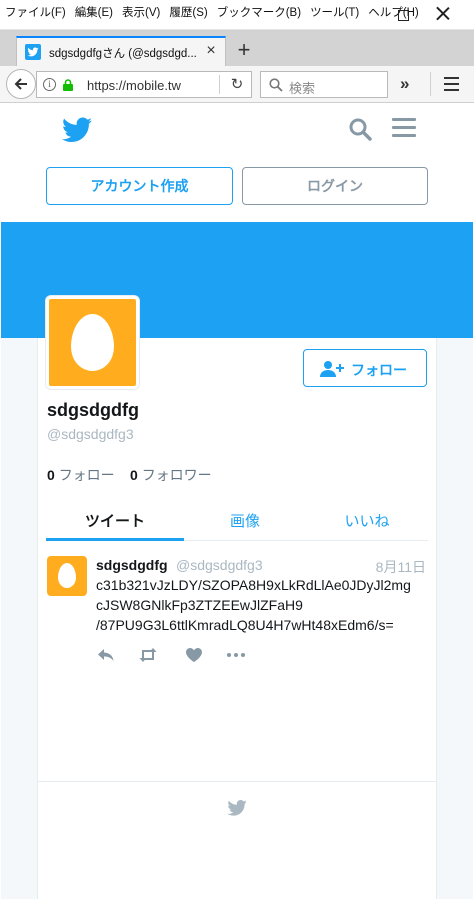 Image resolution: width=474 pixels, height=899 pixels. I want to click on search-icon, so click(360, 129).